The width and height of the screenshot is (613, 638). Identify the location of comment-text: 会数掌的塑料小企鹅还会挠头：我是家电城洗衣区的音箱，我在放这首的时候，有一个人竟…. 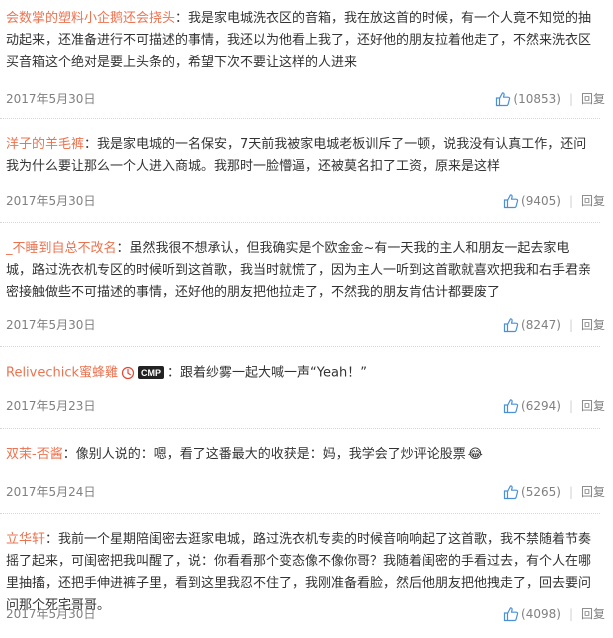
(300, 41).